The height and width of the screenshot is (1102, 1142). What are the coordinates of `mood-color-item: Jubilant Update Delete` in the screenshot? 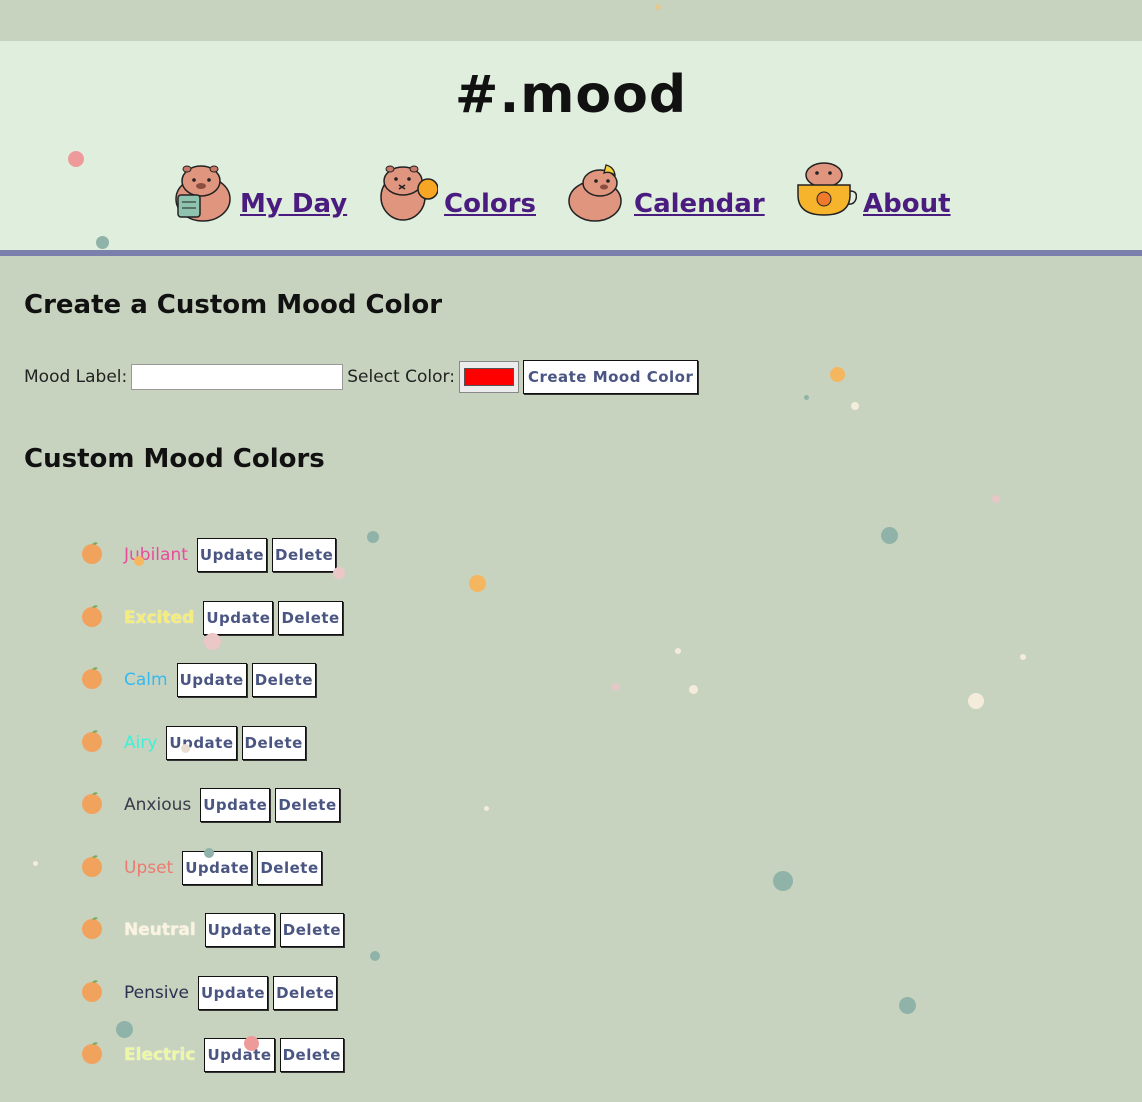 It's located at (212, 555).